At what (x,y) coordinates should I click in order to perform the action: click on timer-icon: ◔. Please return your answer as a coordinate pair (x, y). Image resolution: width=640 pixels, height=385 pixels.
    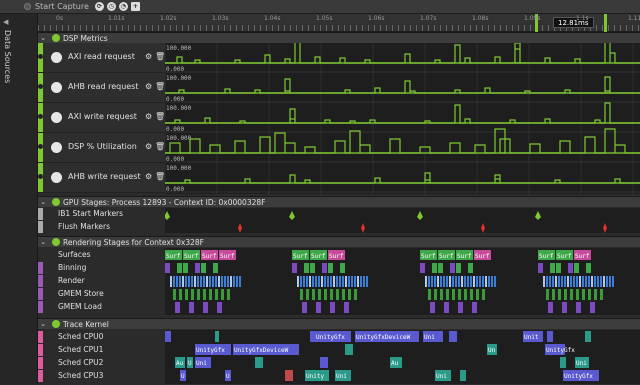
    Looking at the image, I should click on (123, 6).